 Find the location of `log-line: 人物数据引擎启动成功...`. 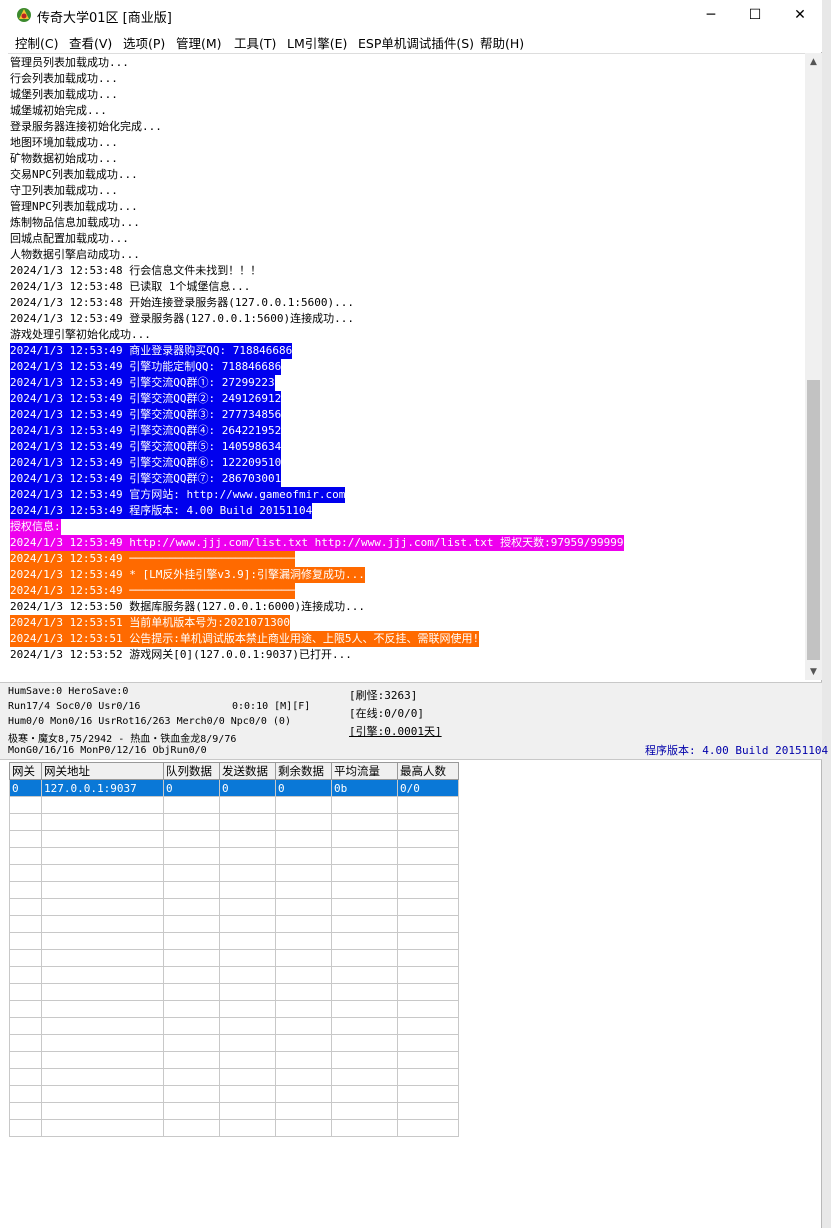

log-line: 人物数据引擎启动成功... is located at coordinates (75, 254).